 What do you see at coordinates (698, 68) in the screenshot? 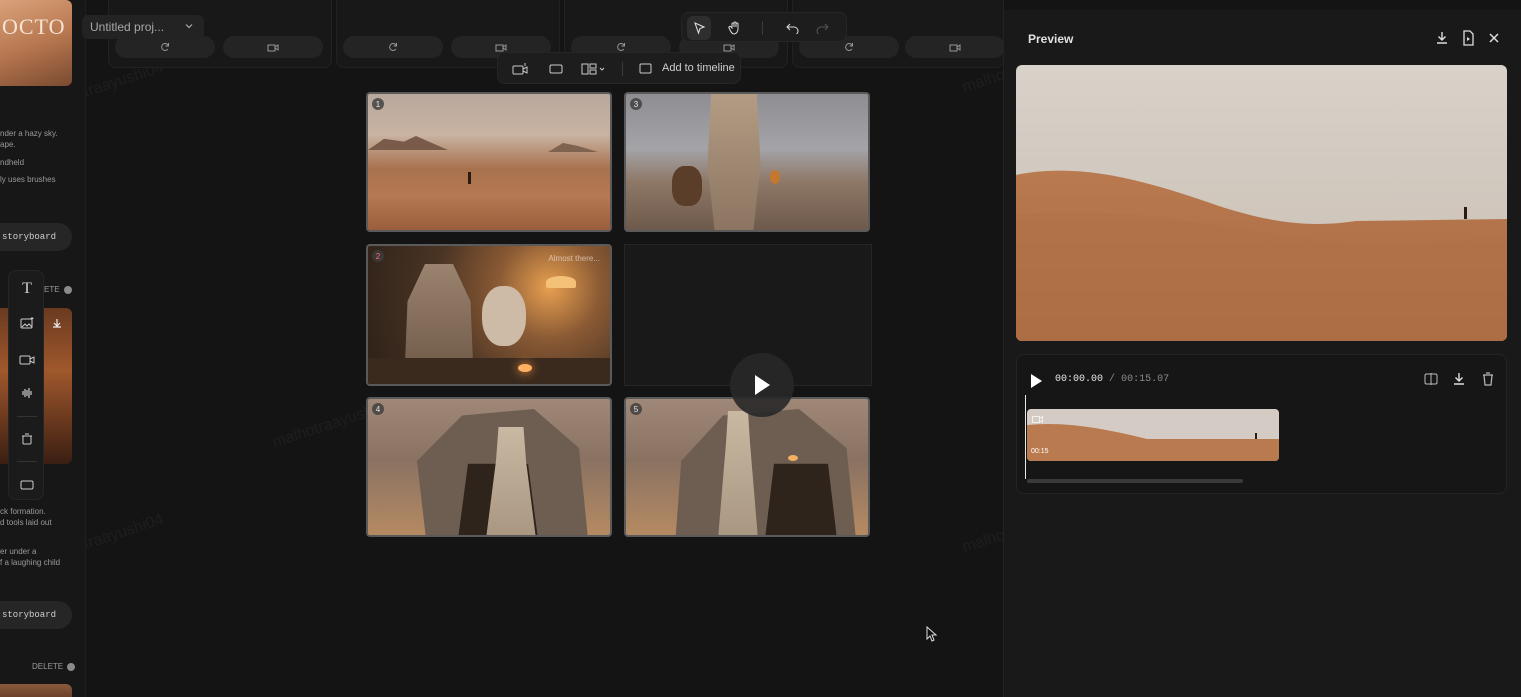
I see `add-to-timeline-button: Add to timeline` at bounding box center [698, 68].